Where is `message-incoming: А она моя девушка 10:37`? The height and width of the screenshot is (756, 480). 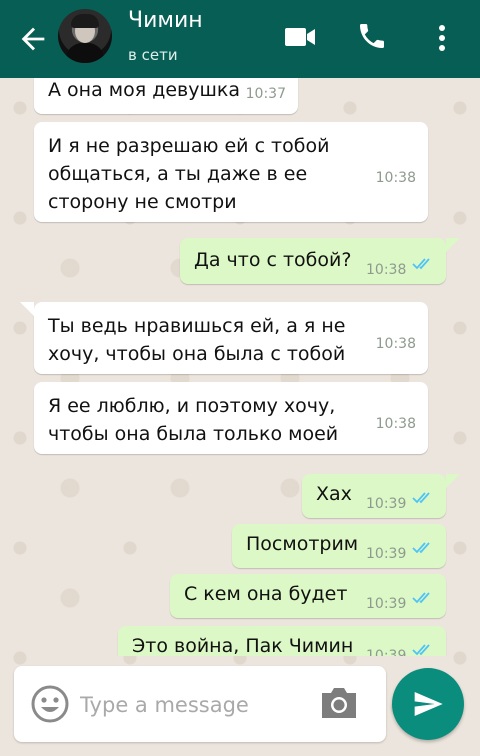 message-incoming: А она моя девушка 10:37 is located at coordinates (166, 96).